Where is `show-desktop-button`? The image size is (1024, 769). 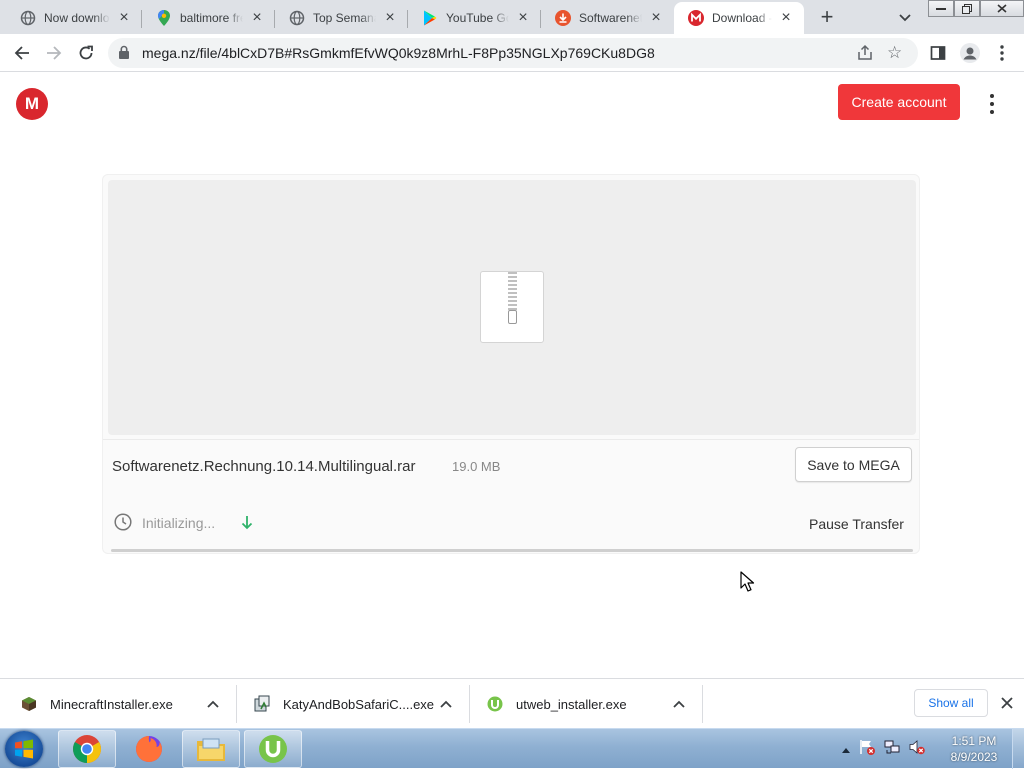 show-desktop-button is located at coordinates (1018, 749).